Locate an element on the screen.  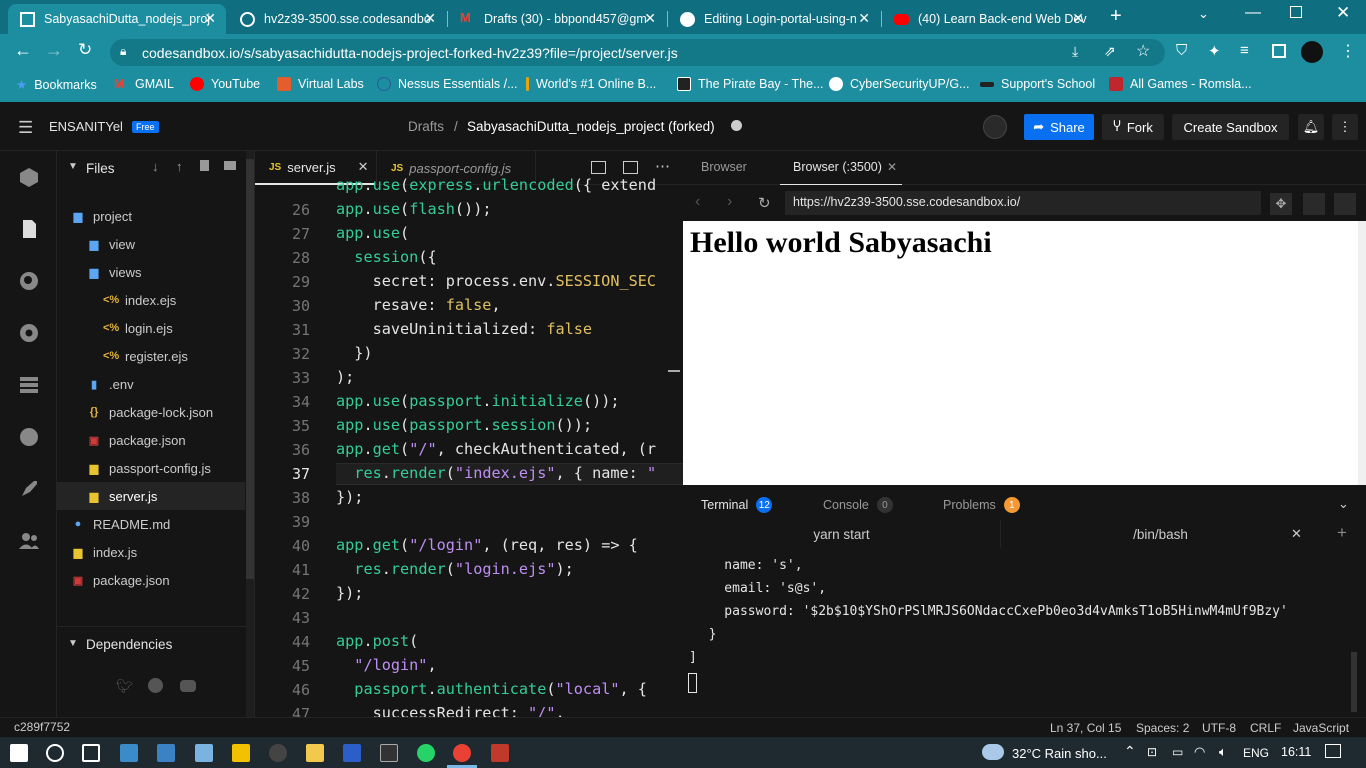
code-line: app.use(express.urlencoded({ extend is located at coordinates (496, 185).